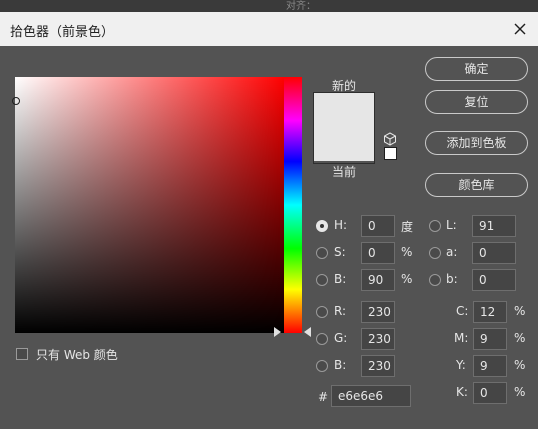 This screenshot has height=429, width=538. I want to click on lab-l-input: 91, so click(494, 226).